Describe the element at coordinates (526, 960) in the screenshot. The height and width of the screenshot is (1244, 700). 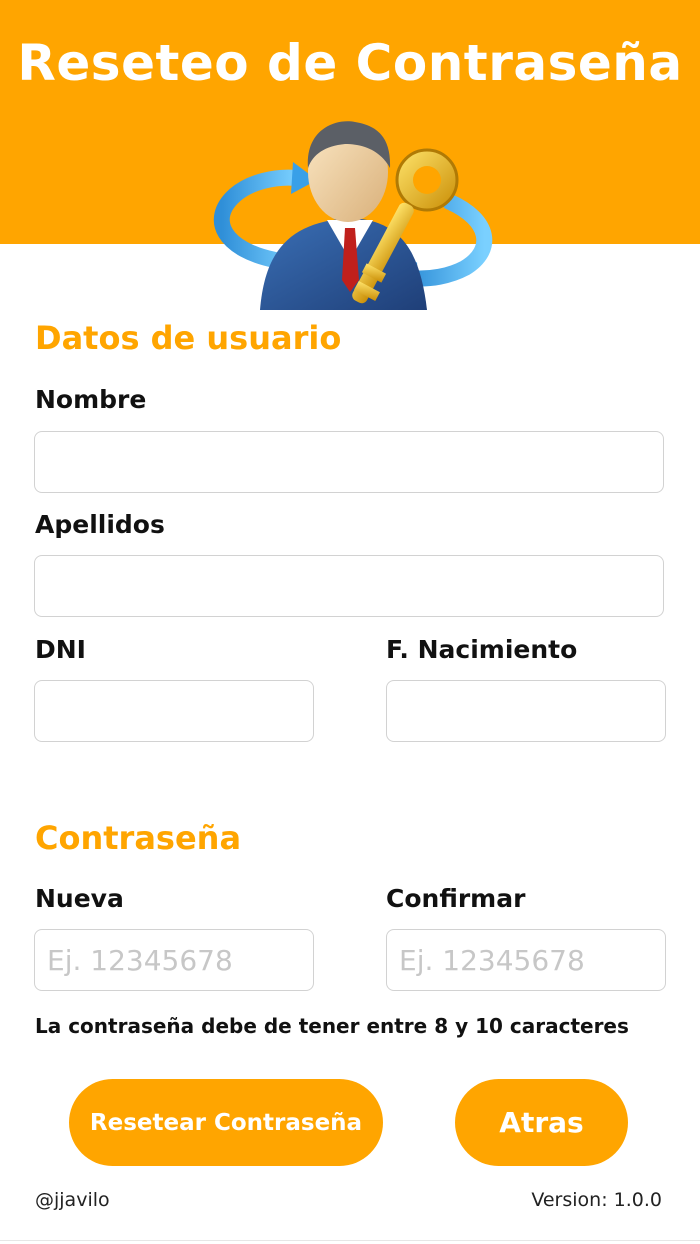
I see `confirm-password-input` at that location.